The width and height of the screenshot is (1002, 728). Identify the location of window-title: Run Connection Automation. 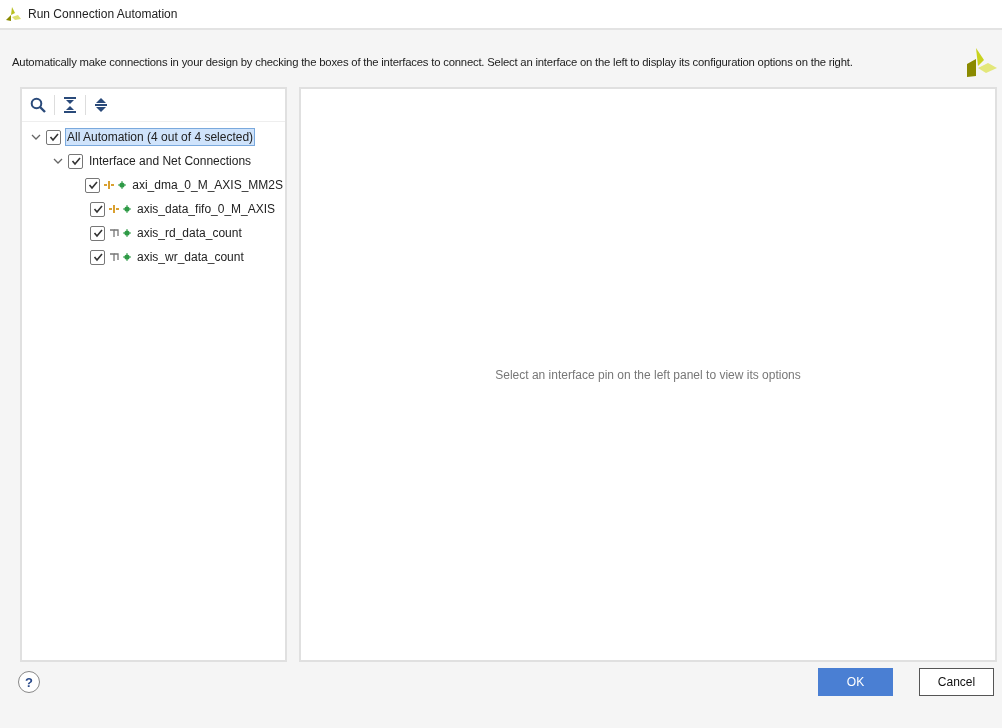
(103, 14).